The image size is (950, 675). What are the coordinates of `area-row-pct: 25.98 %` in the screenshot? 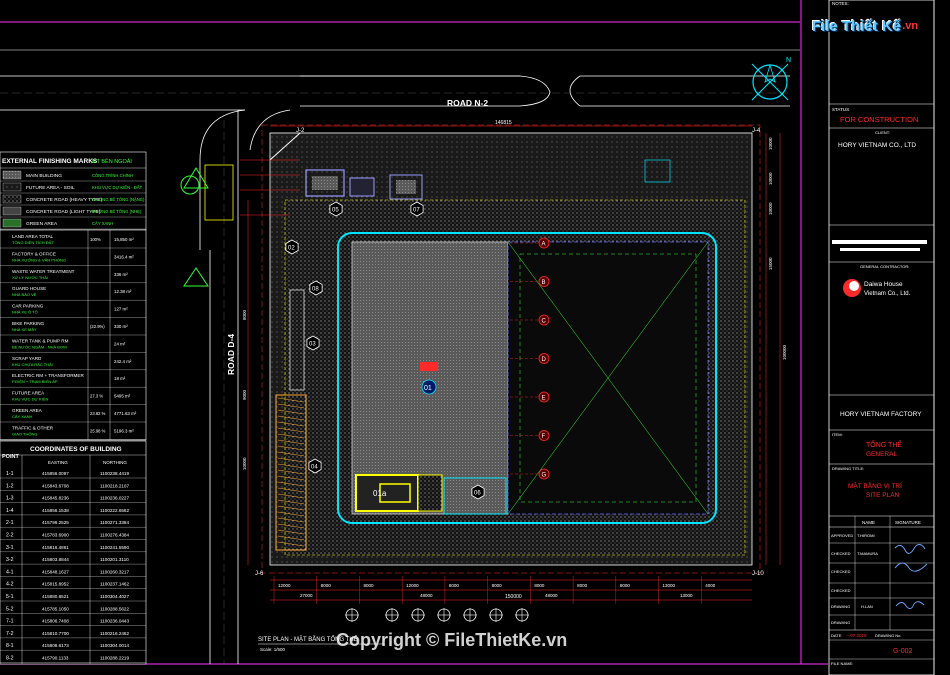 It's located at (98, 430).